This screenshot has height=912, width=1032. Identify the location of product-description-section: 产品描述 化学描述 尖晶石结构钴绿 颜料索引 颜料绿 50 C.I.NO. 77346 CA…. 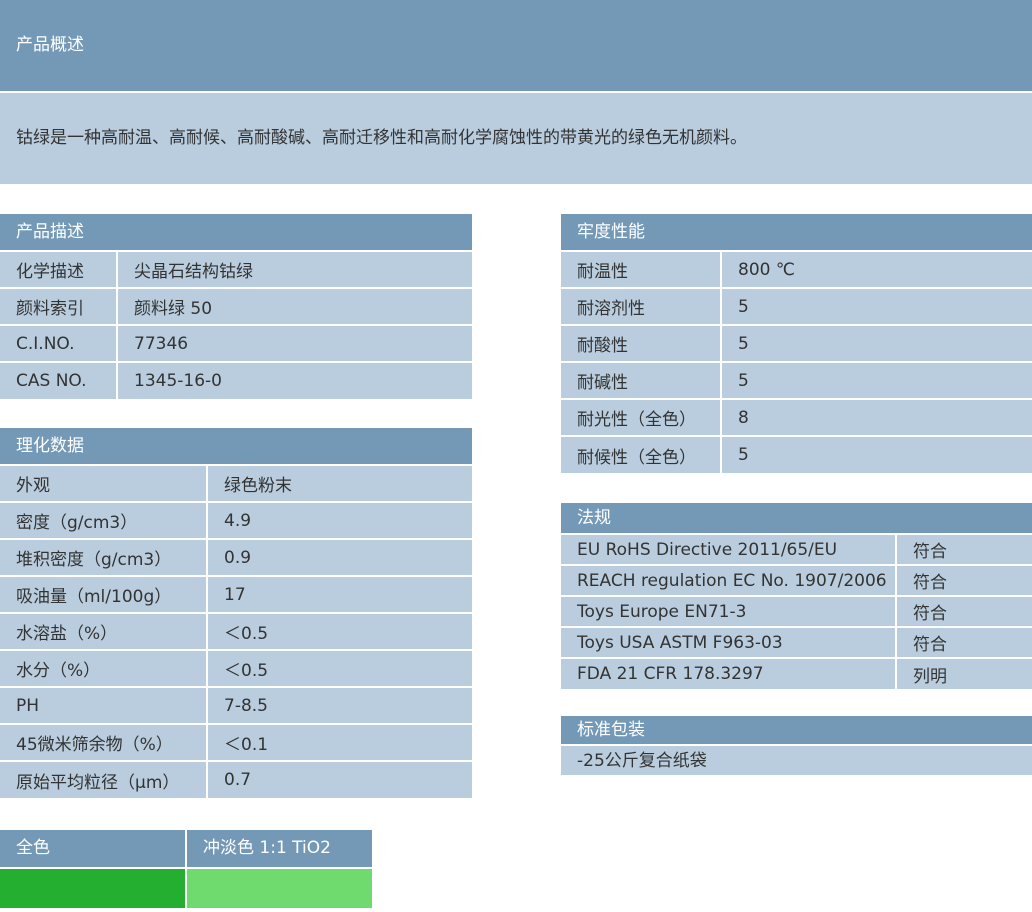
(236, 306).